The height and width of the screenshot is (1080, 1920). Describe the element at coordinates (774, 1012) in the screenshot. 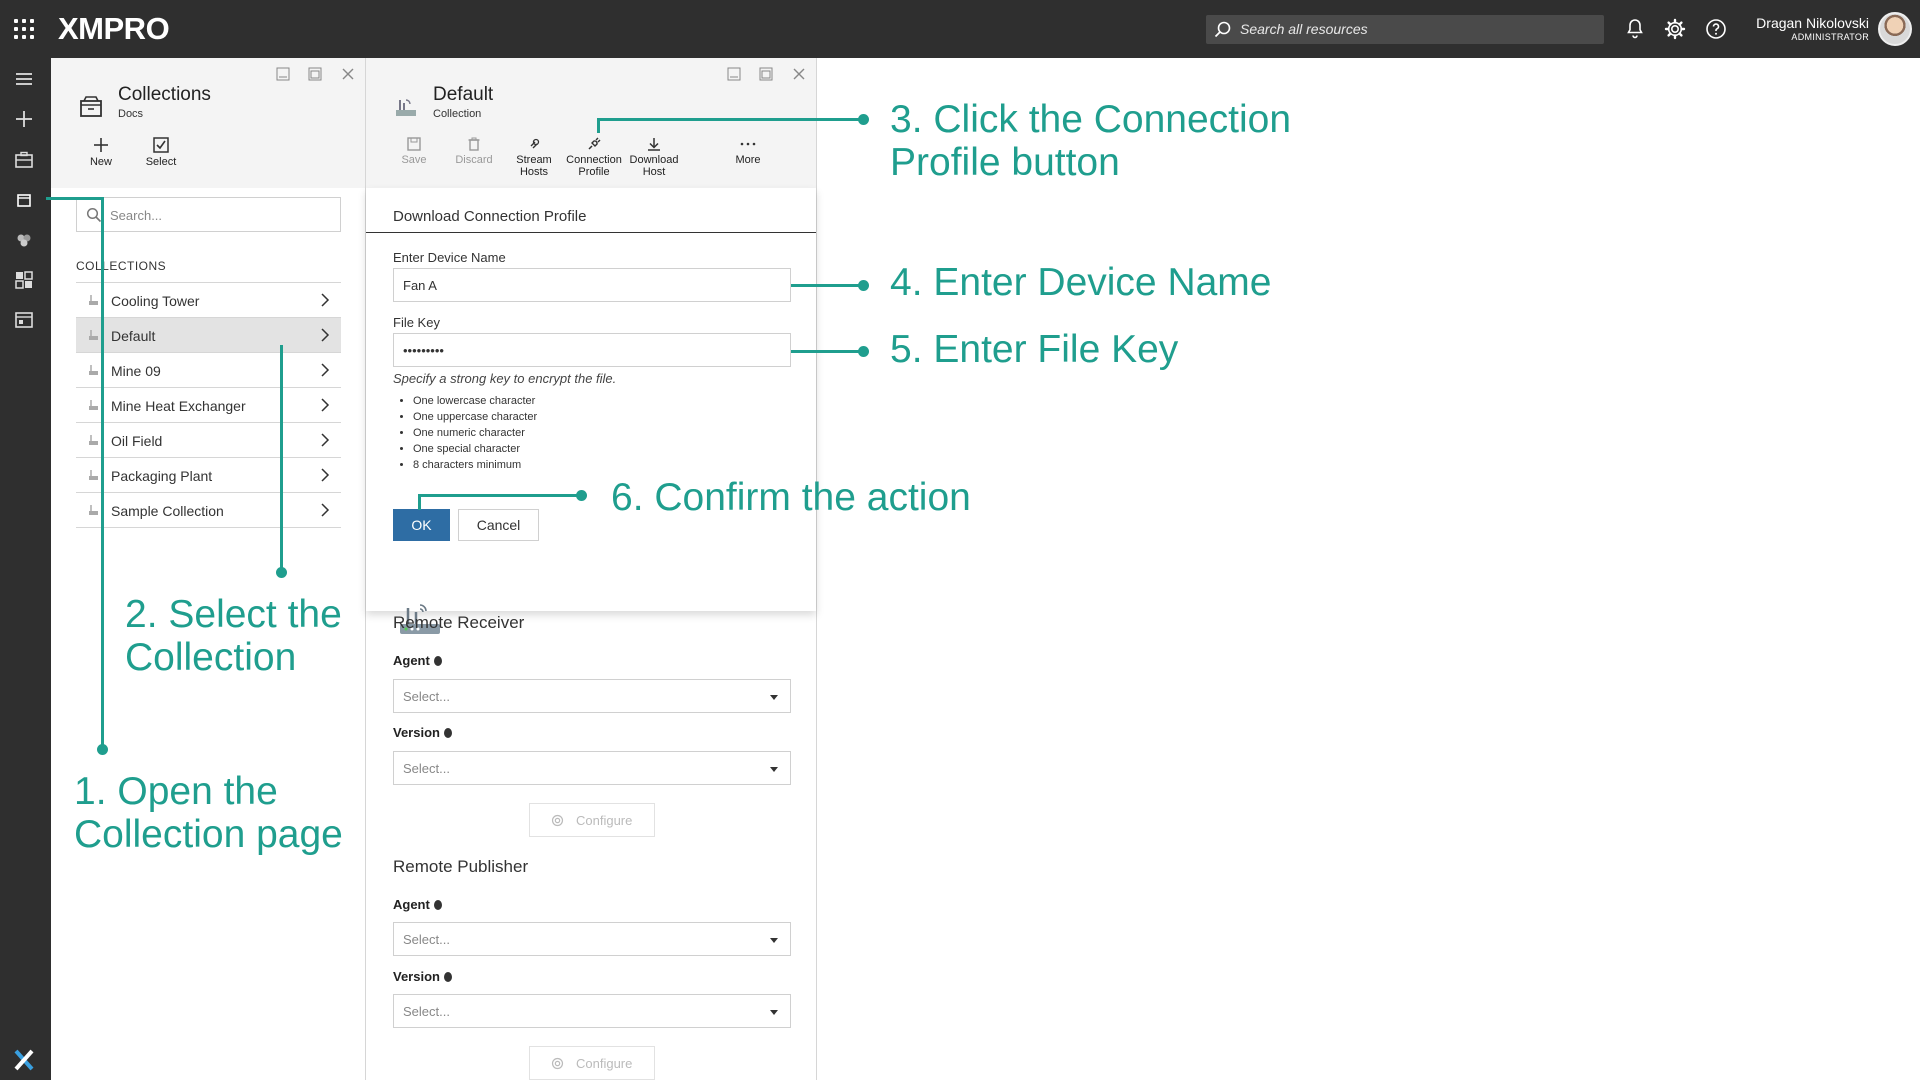

I see `caret-down-icon` at that location.